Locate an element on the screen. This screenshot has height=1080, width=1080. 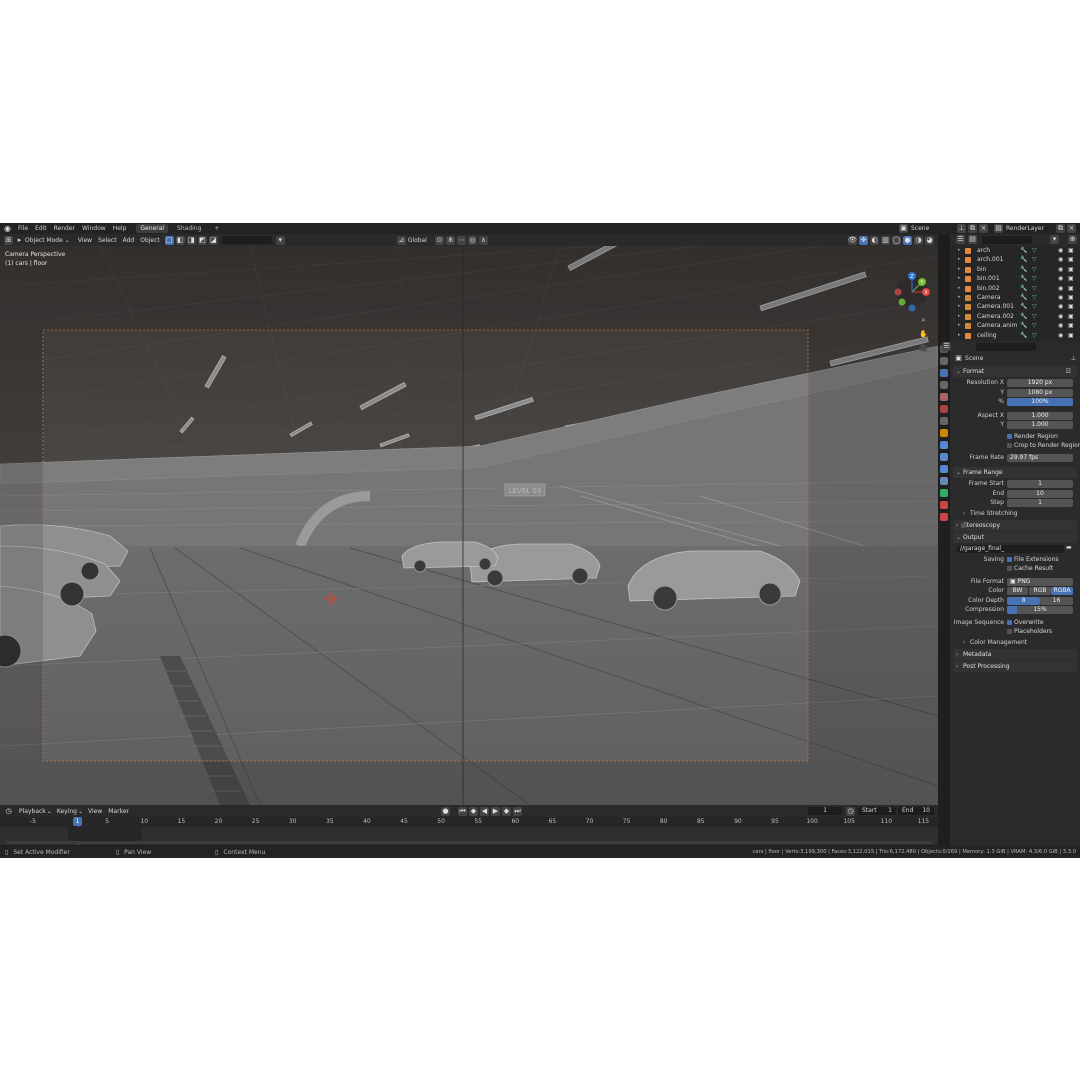
overlays-icon: ◐ is located at coordinates (874, 240).